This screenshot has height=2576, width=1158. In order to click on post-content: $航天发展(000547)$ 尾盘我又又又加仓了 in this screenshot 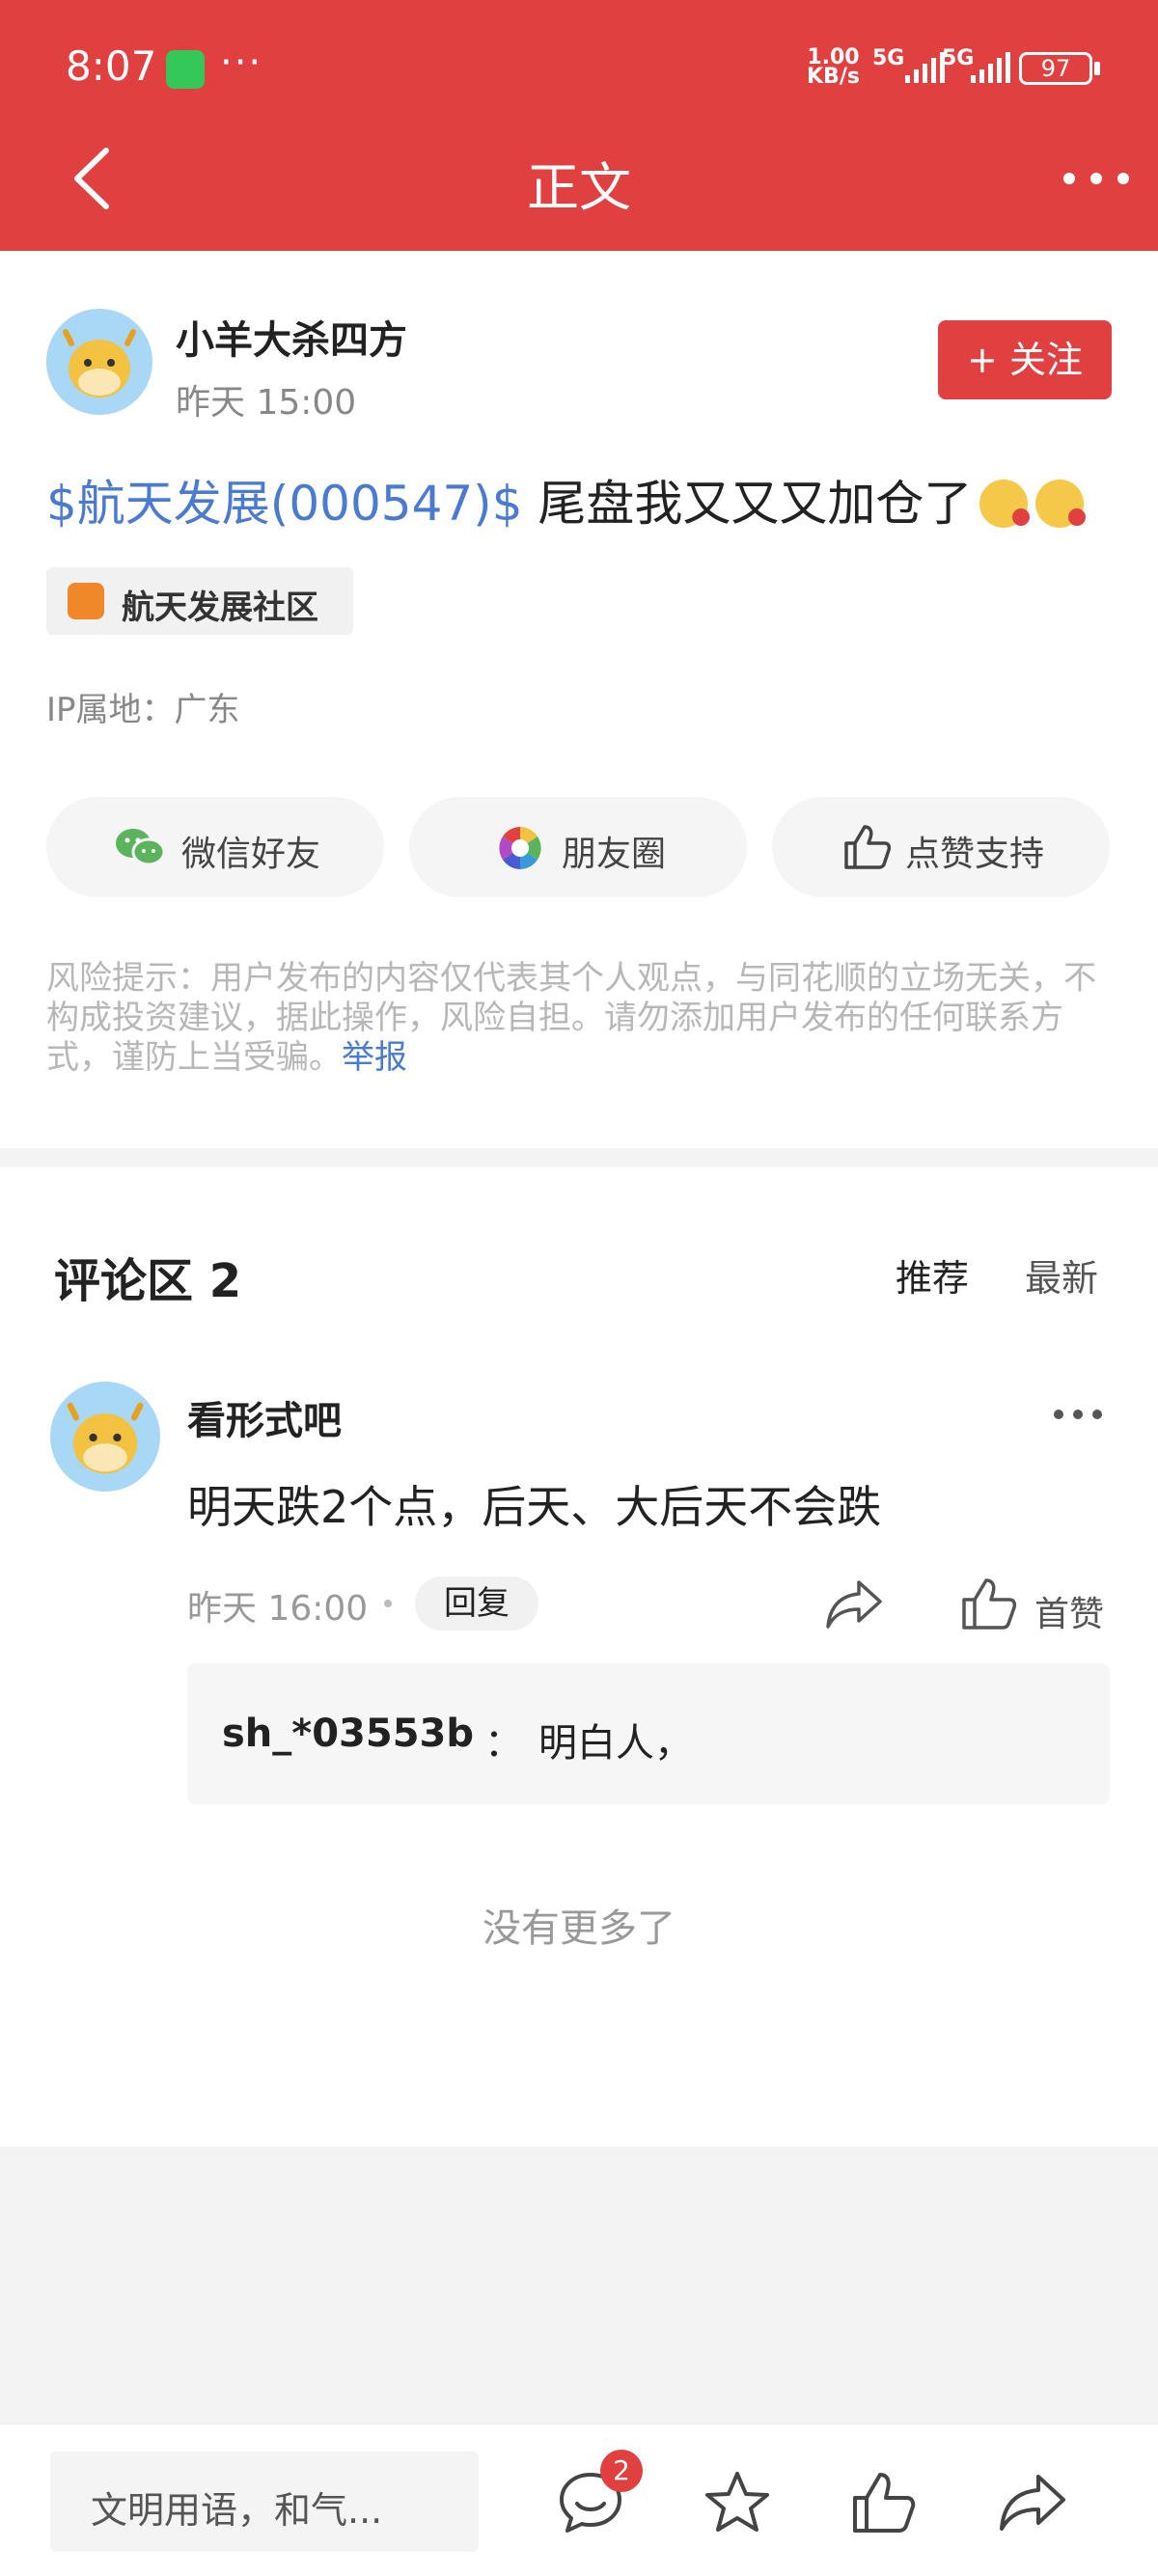, I will do `click(566, 500)`.